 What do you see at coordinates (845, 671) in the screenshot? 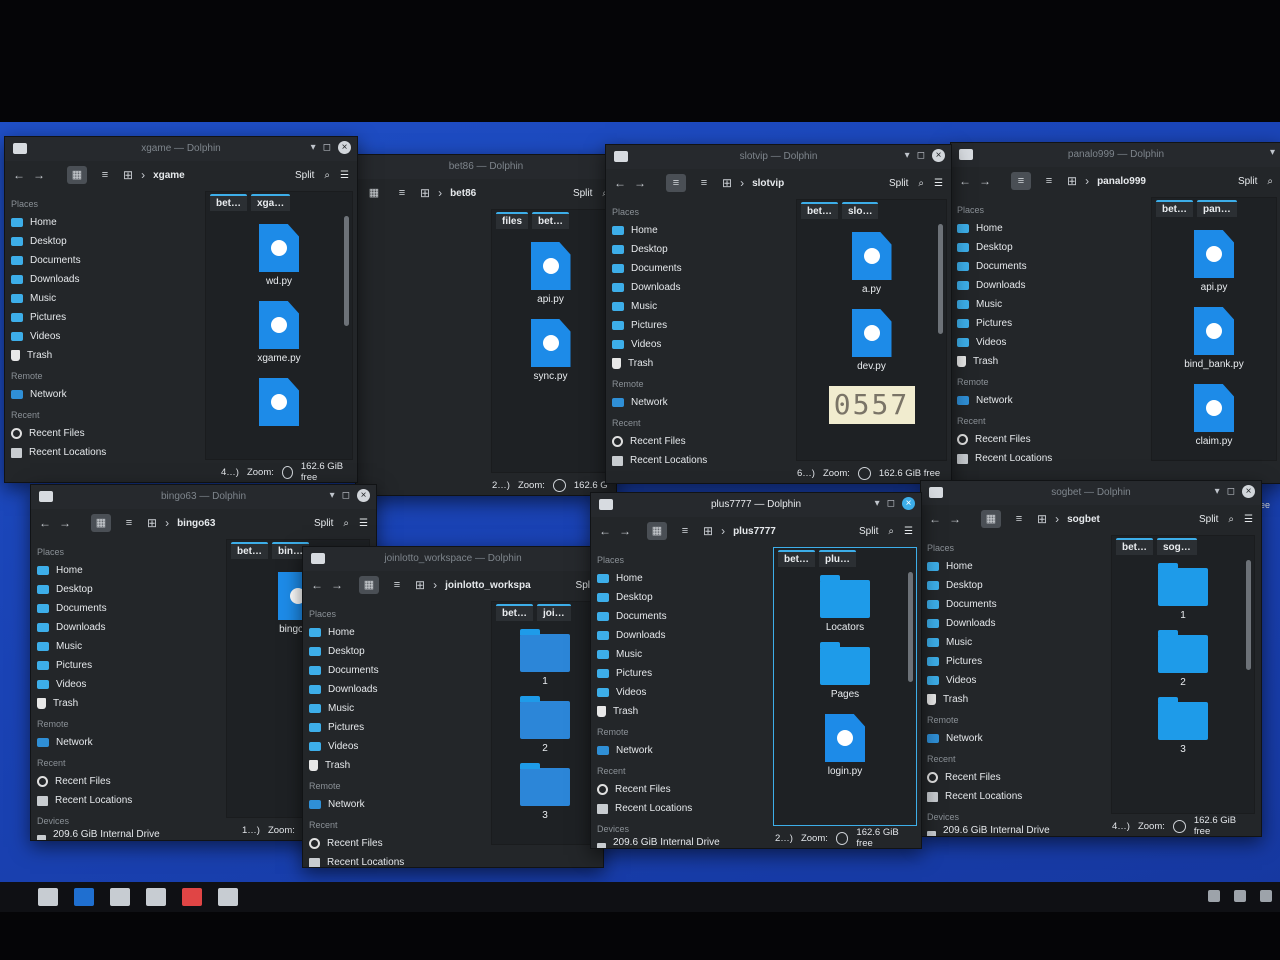
I see `folder-item: Pages` at bounding box center [845, 671].